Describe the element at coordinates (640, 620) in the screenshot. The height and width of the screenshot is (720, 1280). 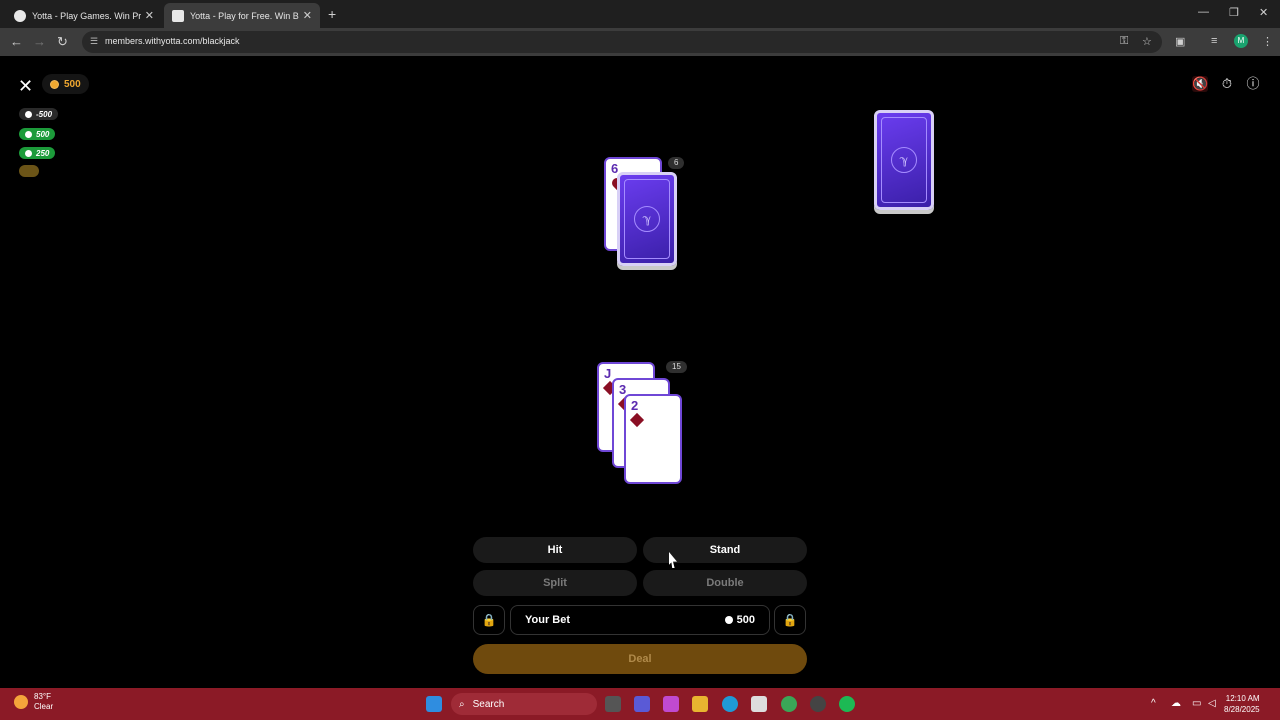
I see `bet-field: Your Bet 500` at that location.